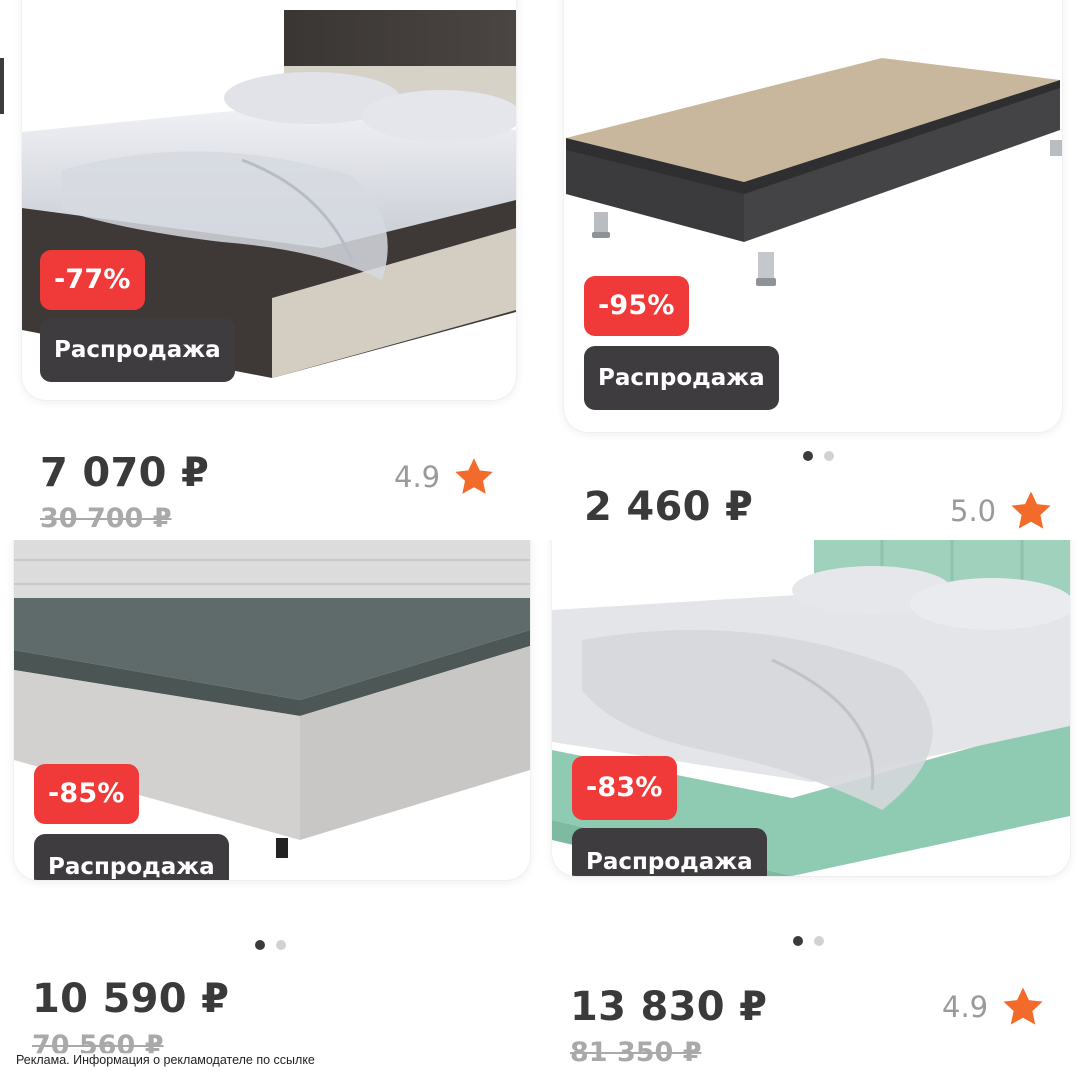 The image size is (1080, 1080). What do you see at coordinates (973, 511) in the screenshot?
I see `rating-value: 5.0` at bounding box center [973, 511].